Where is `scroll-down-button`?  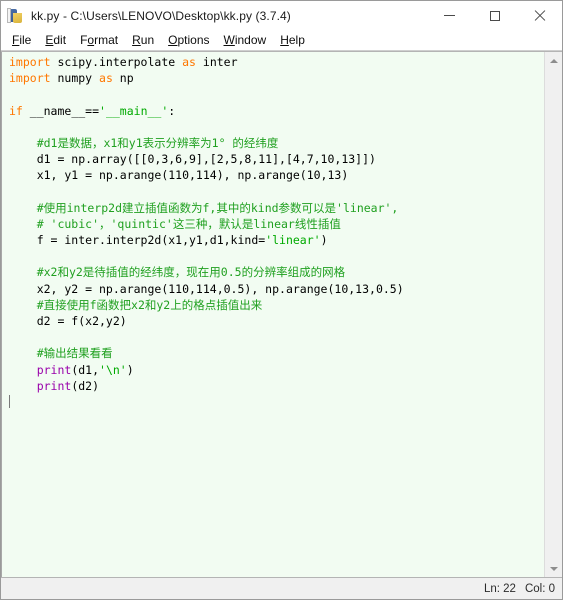 scroll-down-button is located at coordinates (553, 568).